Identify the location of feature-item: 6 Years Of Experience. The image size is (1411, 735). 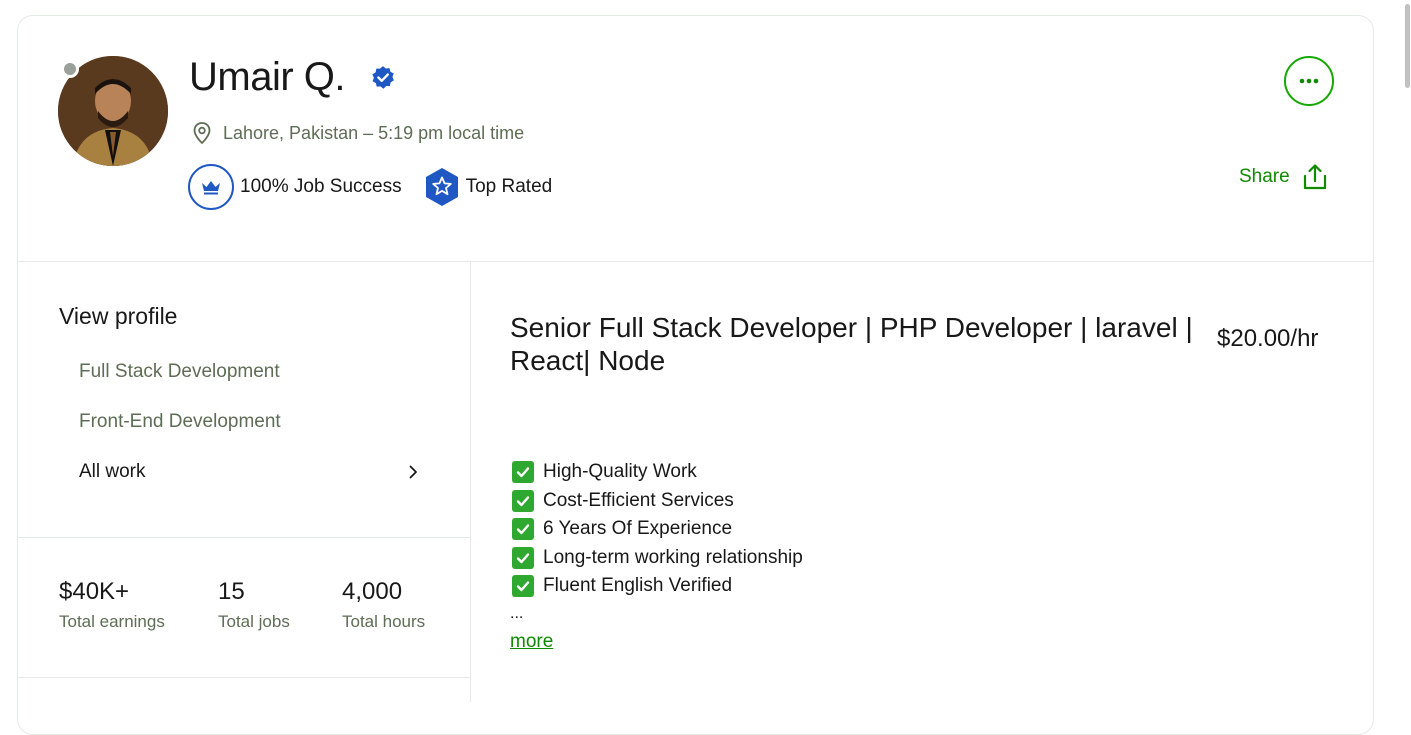
(657, 529).